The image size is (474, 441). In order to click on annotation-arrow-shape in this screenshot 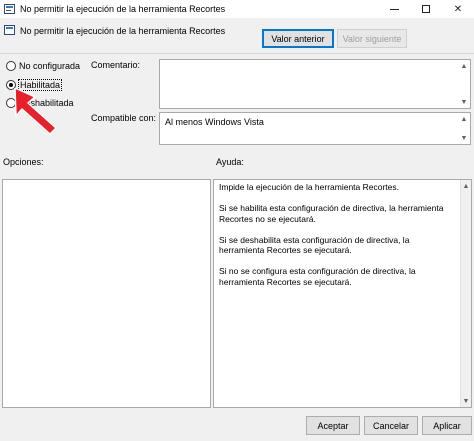, I will do `click(35, 111)`.